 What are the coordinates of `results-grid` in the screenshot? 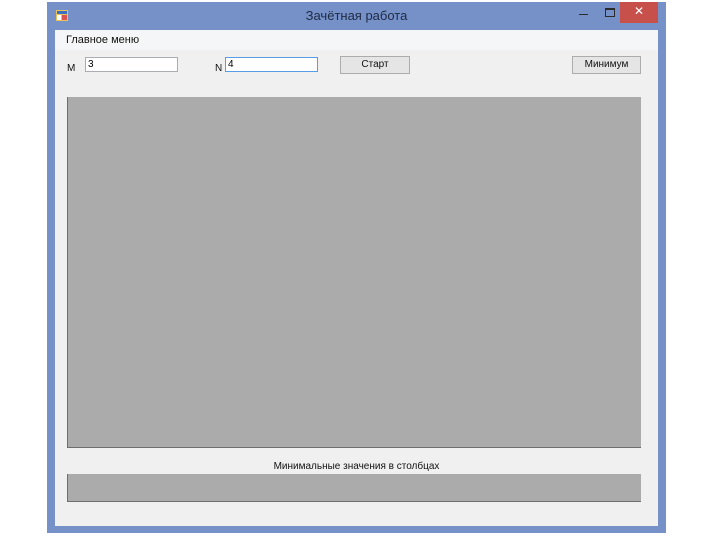 It's located at (354, 488).